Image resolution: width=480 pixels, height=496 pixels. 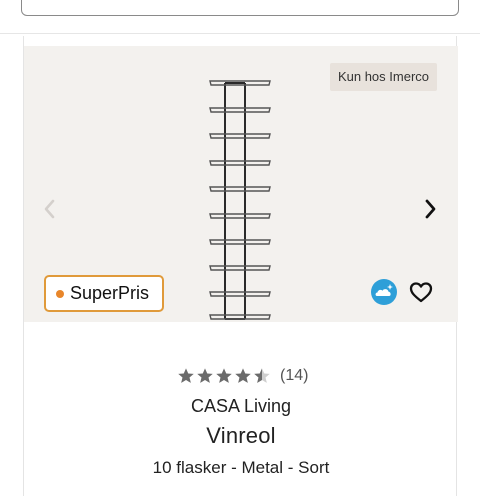 I want to click on carousel-prev-button, so click(x=49, y=209).